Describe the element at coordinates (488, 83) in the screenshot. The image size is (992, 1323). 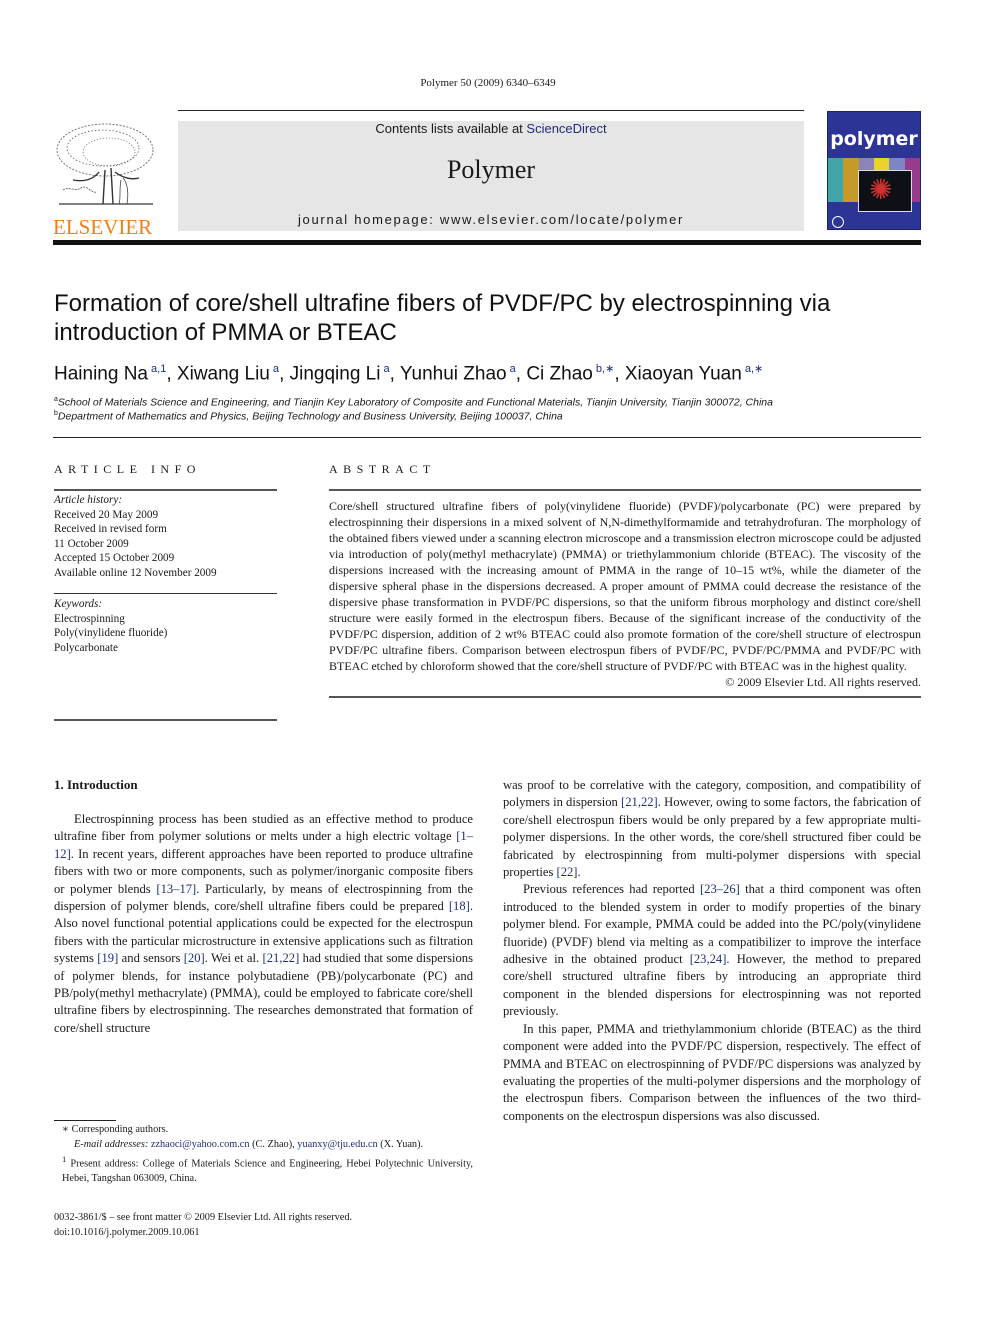
I see `journal-reference: Polymer 50 (2009) 6340–6349` at that location.